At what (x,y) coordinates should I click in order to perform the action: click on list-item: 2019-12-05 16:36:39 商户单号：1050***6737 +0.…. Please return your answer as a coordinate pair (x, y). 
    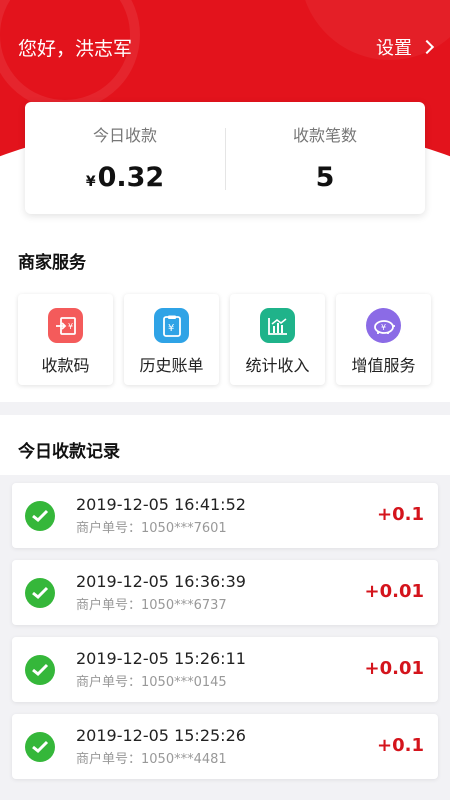
    Looking at the image, I should click on (225, 592).